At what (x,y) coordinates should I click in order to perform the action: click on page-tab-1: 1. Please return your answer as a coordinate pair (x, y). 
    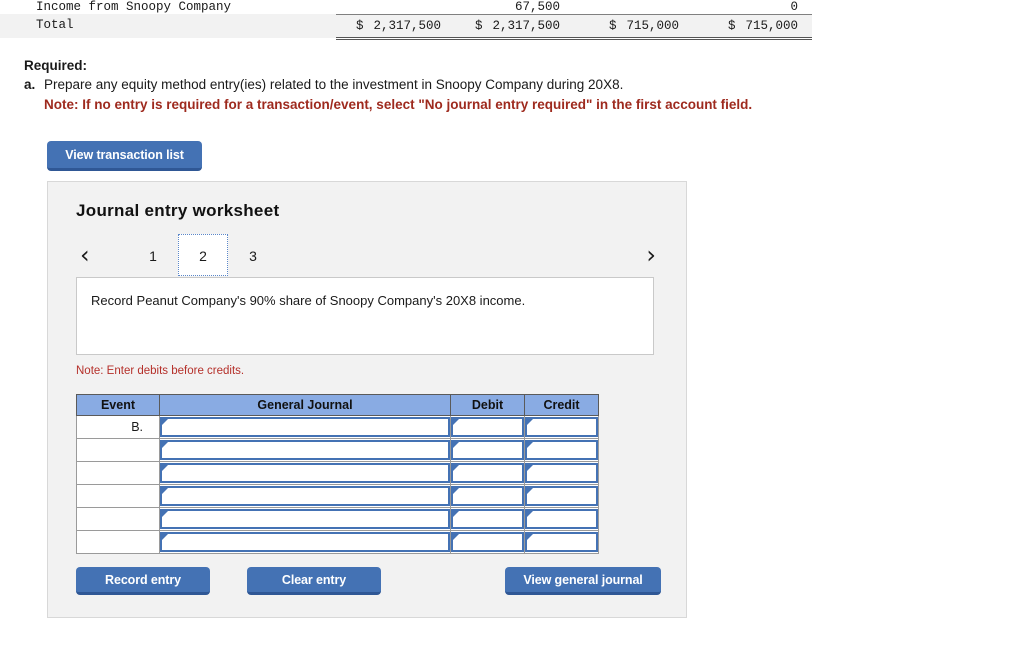
    Looking at the image, I should click on (153, 255).